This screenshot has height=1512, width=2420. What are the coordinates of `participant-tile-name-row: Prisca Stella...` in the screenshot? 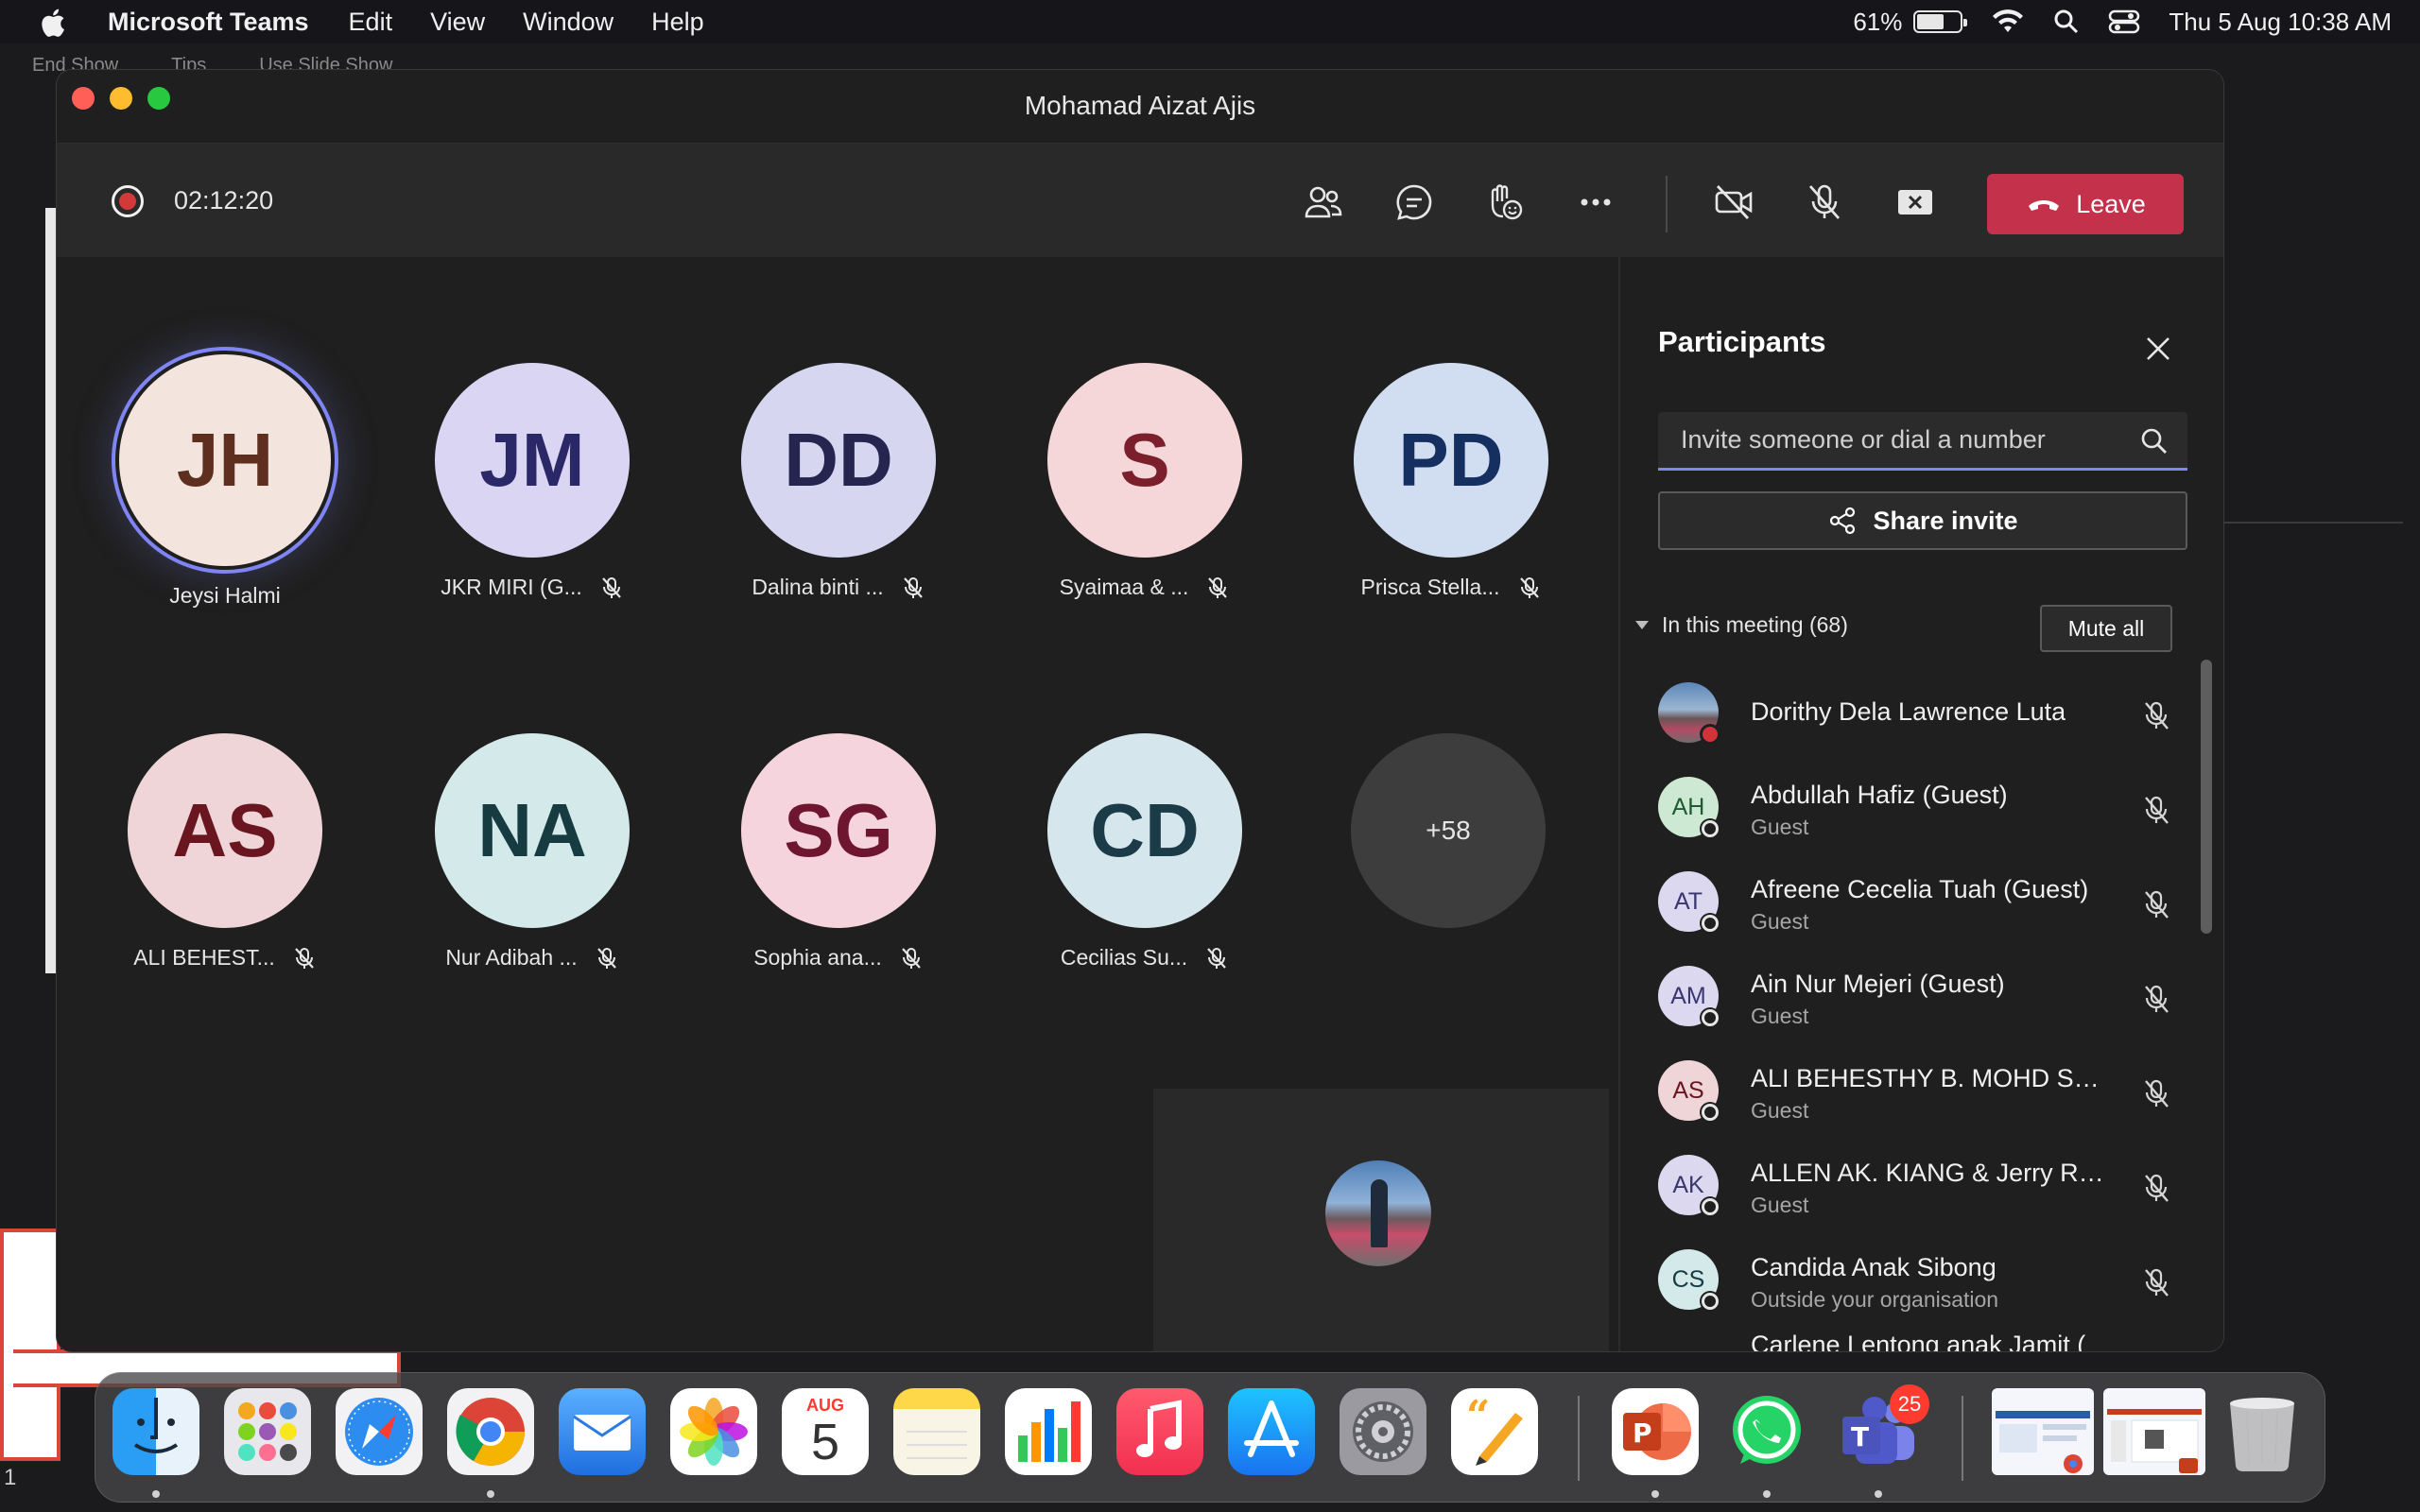 It's located at (1451, 587).